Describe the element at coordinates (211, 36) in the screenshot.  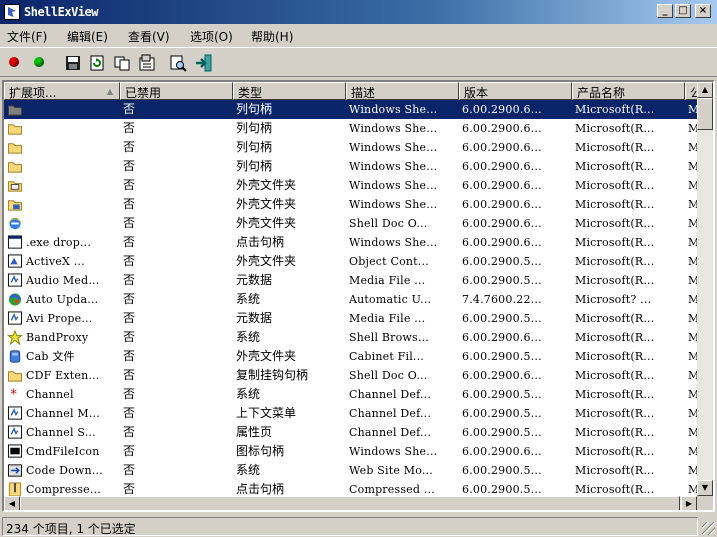
I see `menu-options: 选项(O)` at that location.